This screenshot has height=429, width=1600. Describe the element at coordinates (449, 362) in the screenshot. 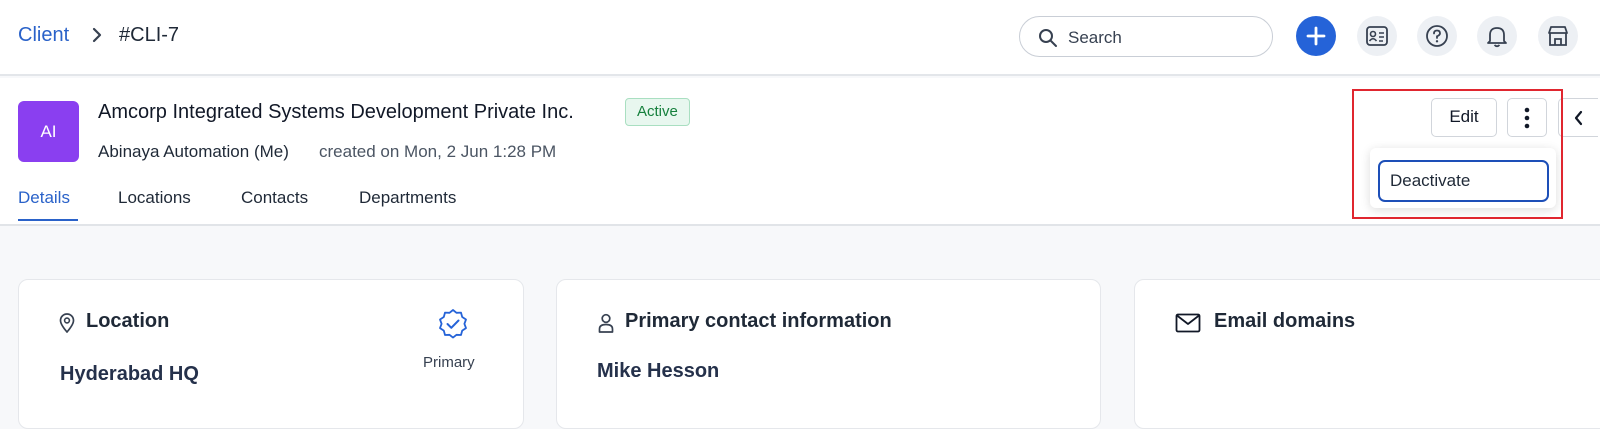

I see `primary-badge-label: Primary` at that location.